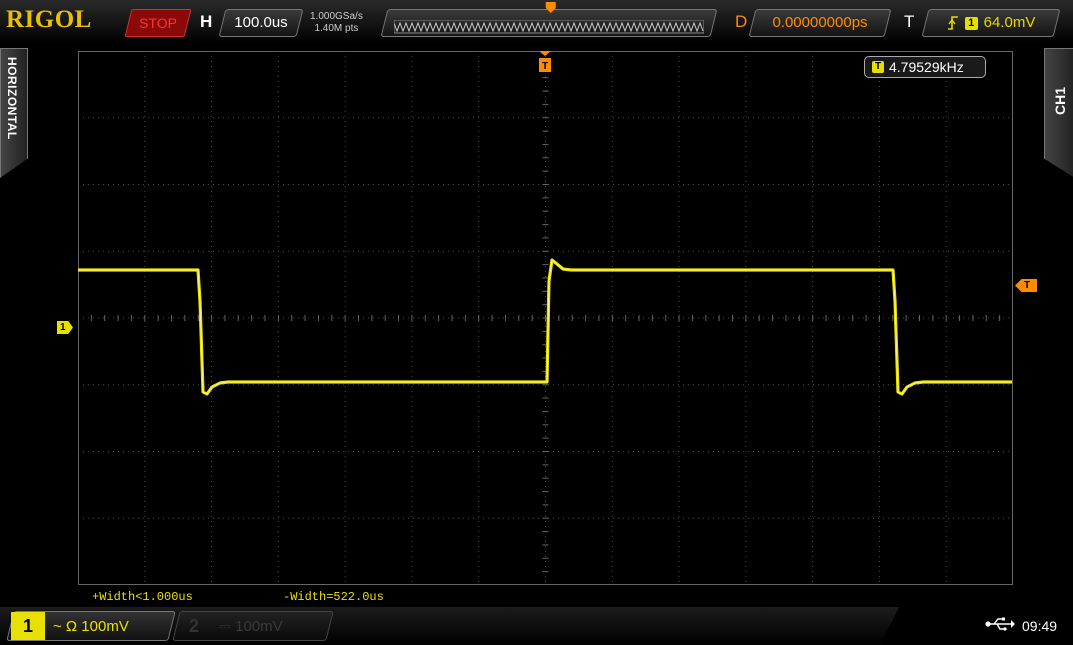 The height and width of the screenshot is (645, 1073). I want to click on run-state-label: STOP, so click(158, 23).